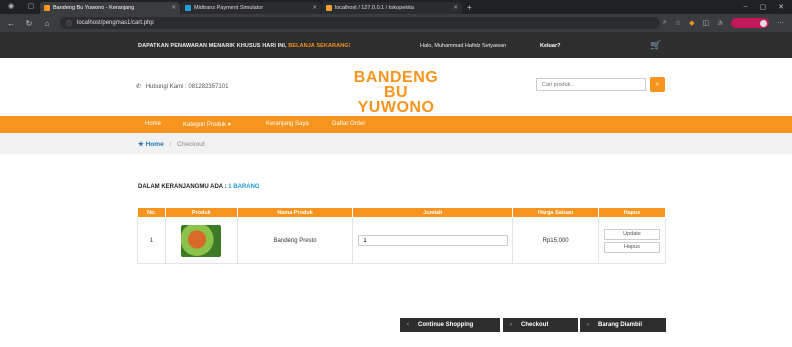 The width and height of the screenshot is (792, 347). What do you see at coordinates (450, 325) in the screenshot?
I see `continue-shopping-button: ‹ Continue Shopping` at bounding box center [450, 325].